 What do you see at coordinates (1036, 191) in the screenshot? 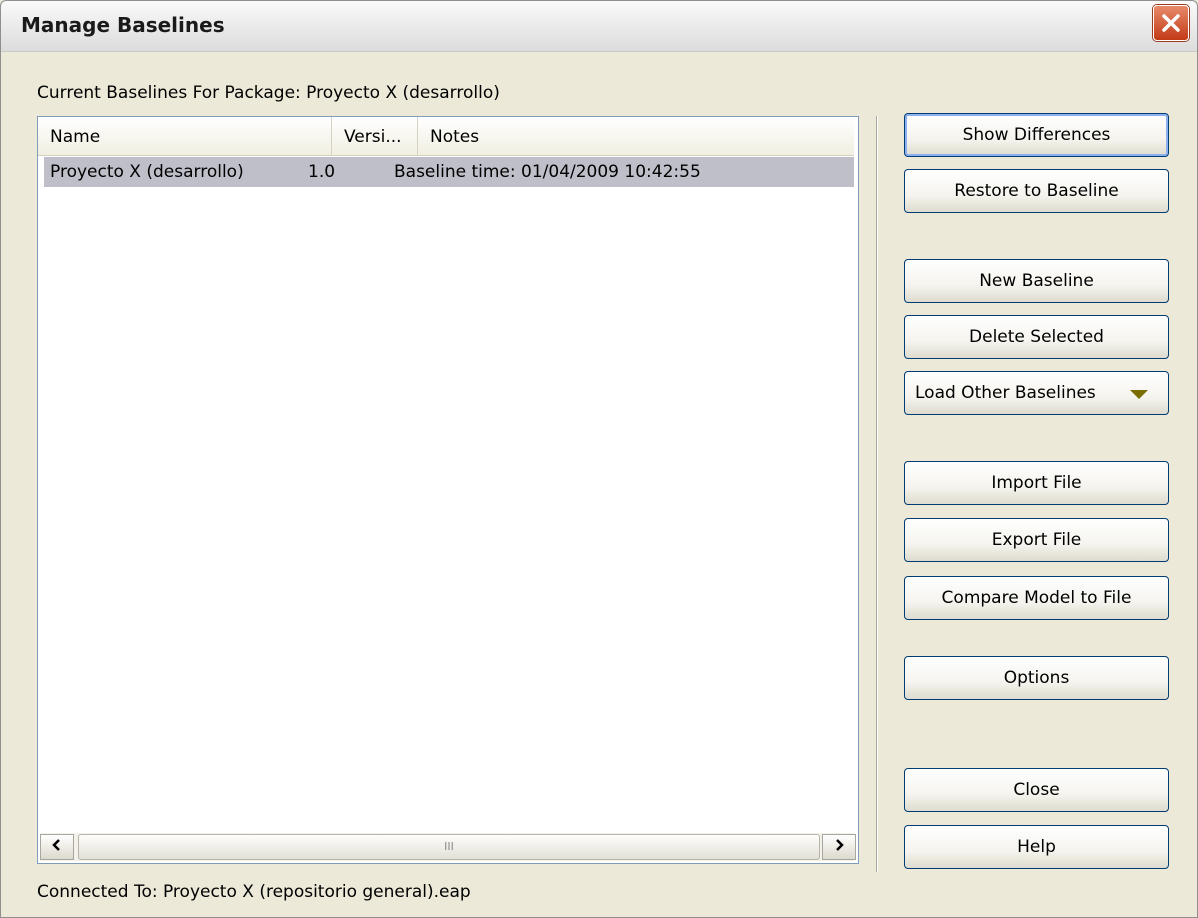
I see `restore-to-baseline-button: Restore to Baseline` at bounding box center [1036, 191].